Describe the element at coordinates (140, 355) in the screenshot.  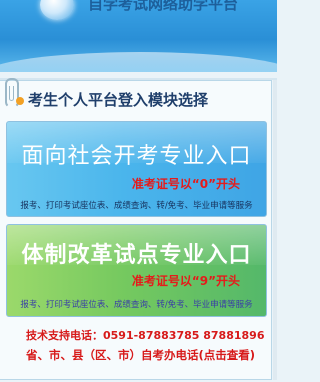
I see `office-phone-link: 省、市、县（区、市）自考办电话(点击查看)` at that location.